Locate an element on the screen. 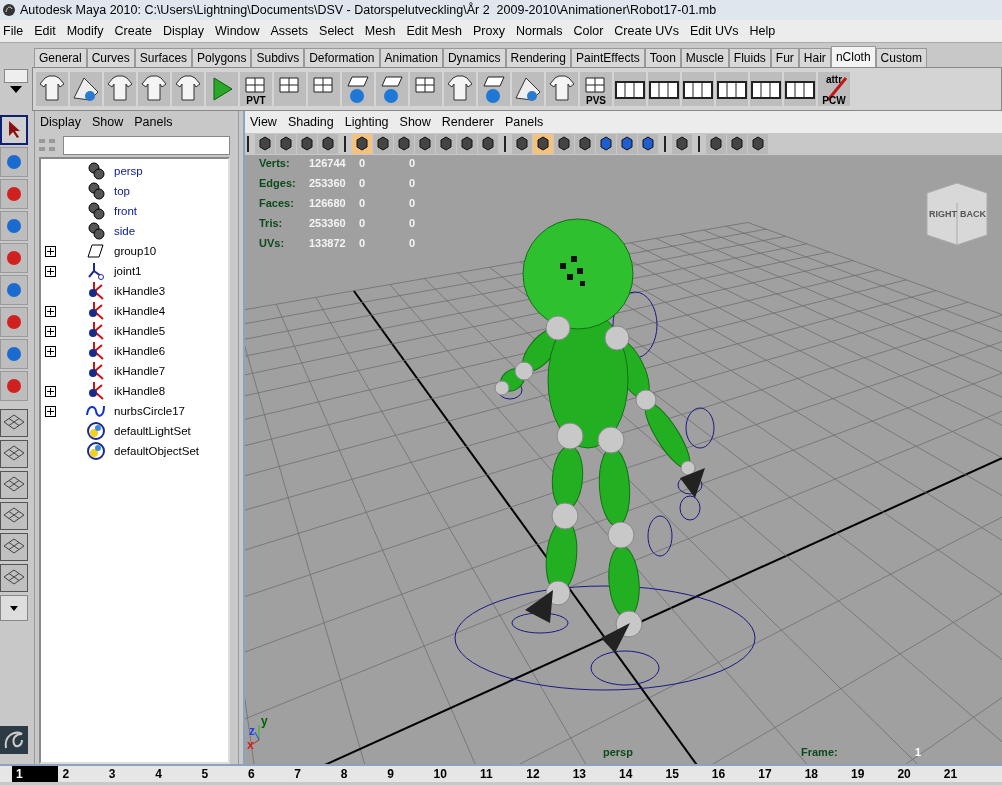 The image size is (1002, 785). menu-item: Assets is located at coordinates (292, 31).